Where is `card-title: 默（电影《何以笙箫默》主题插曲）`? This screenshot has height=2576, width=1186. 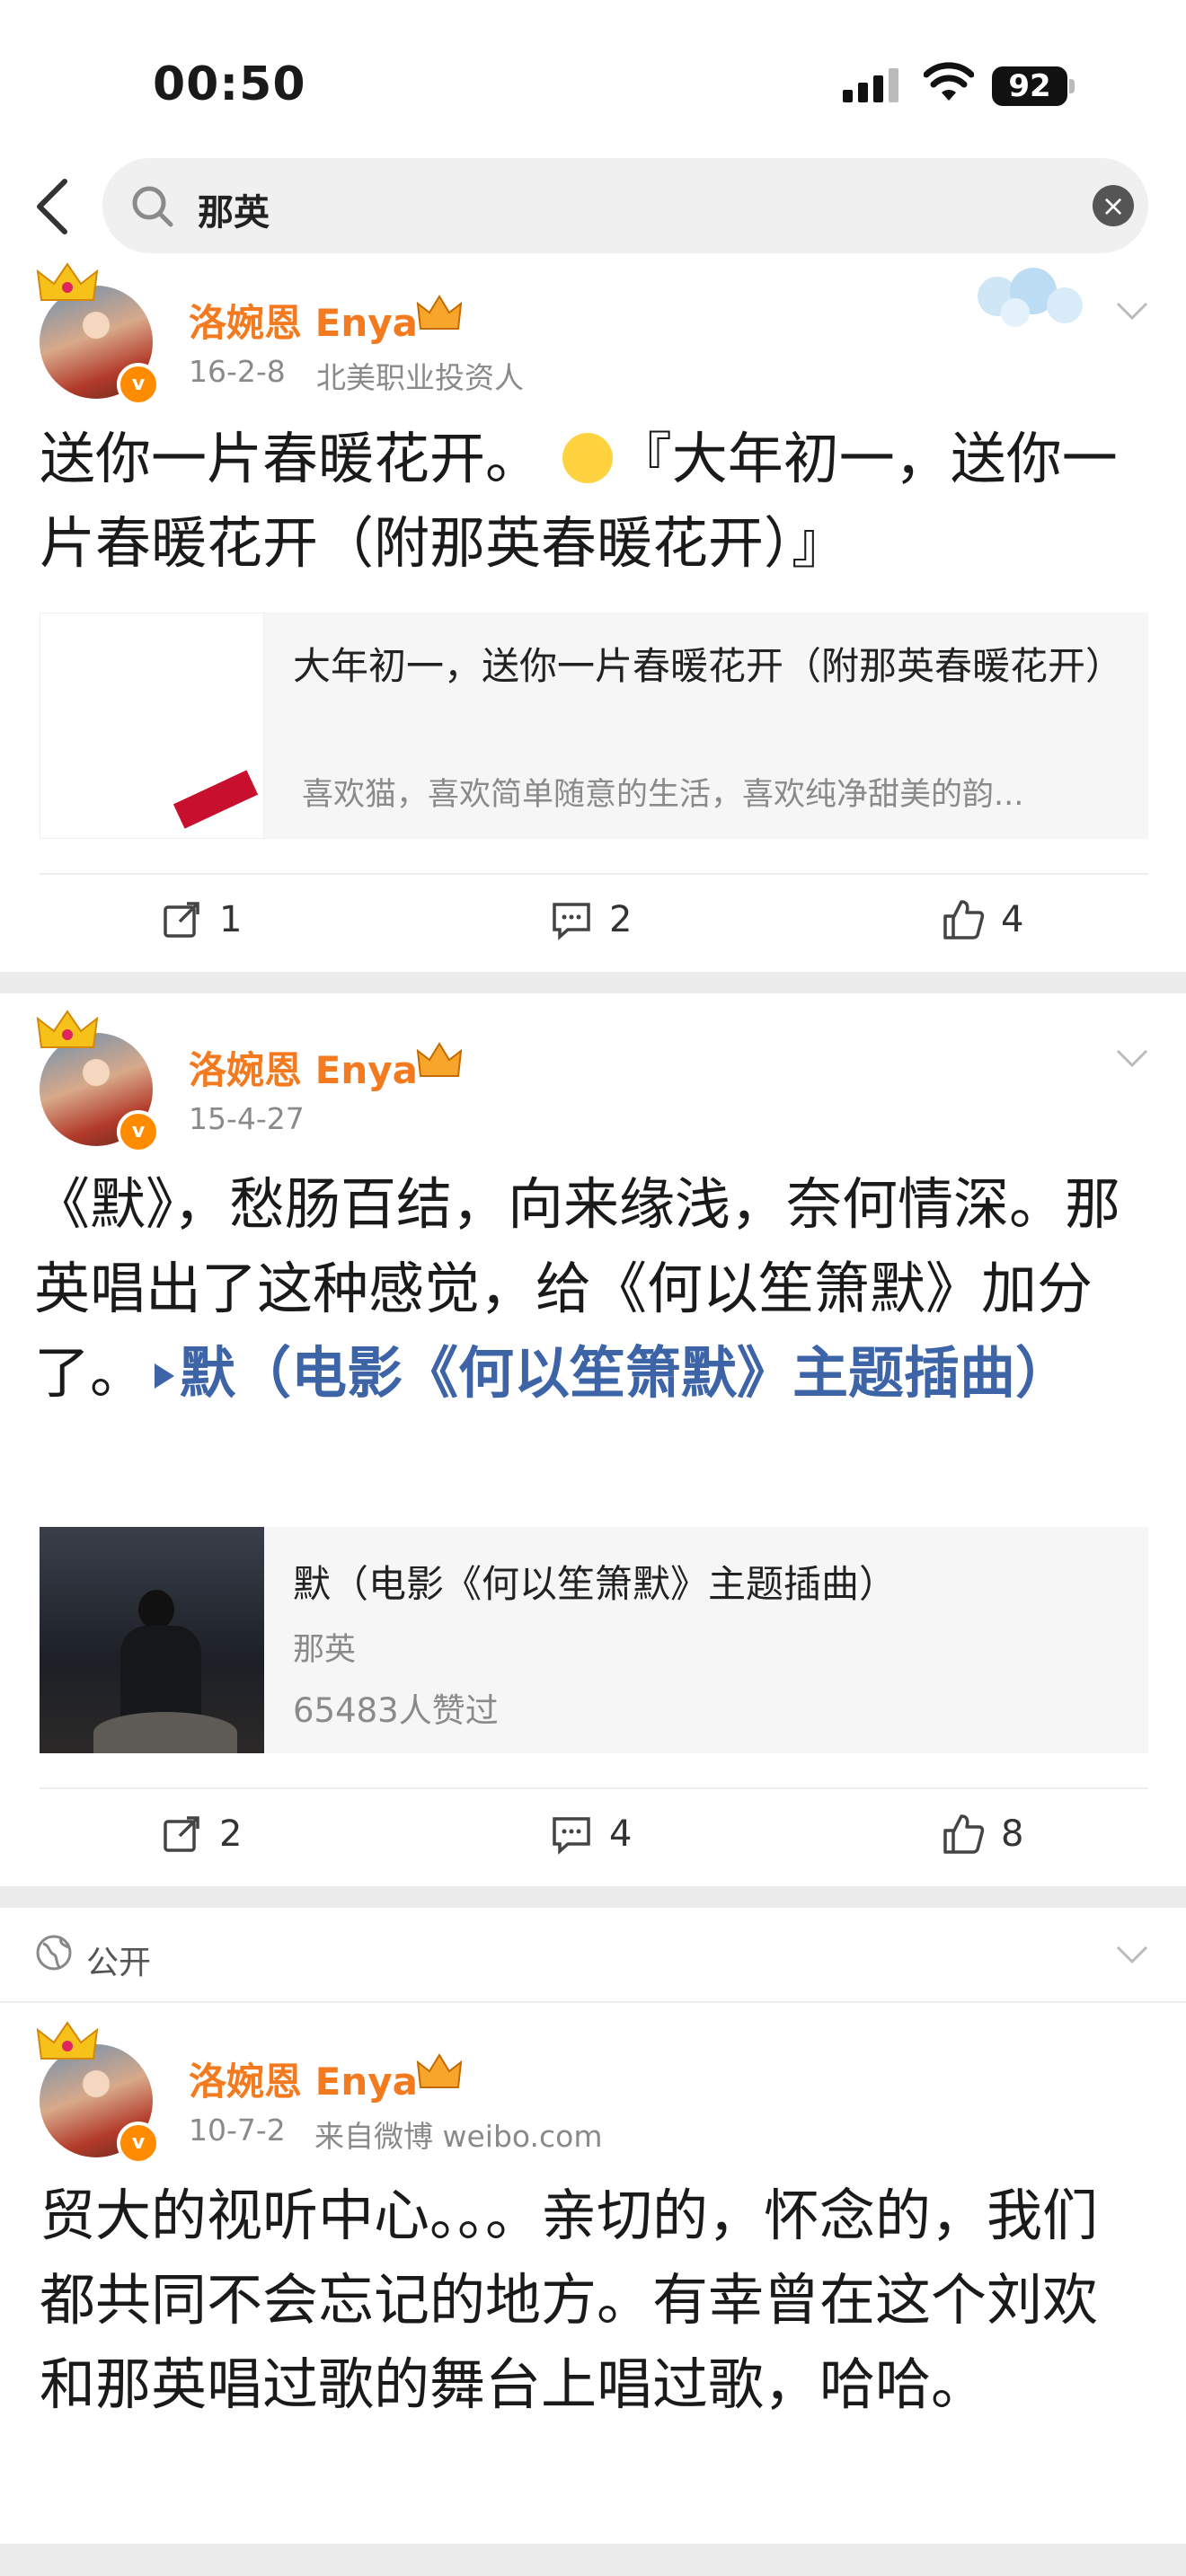 card-title: 默（电影《何以笙箫默》主题插曲） is located at coordinates (595, 1584).